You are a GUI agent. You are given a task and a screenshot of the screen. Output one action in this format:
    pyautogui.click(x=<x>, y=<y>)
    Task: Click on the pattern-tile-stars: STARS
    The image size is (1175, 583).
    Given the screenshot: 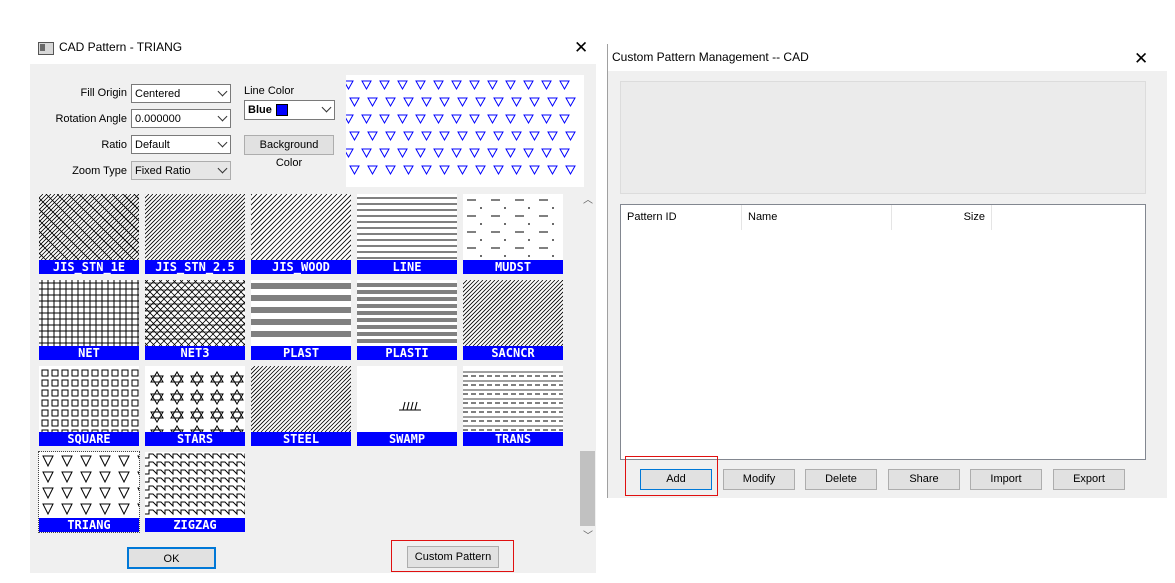 What is the action you would take?
    pyautogui.click(x=195, y=406)
    